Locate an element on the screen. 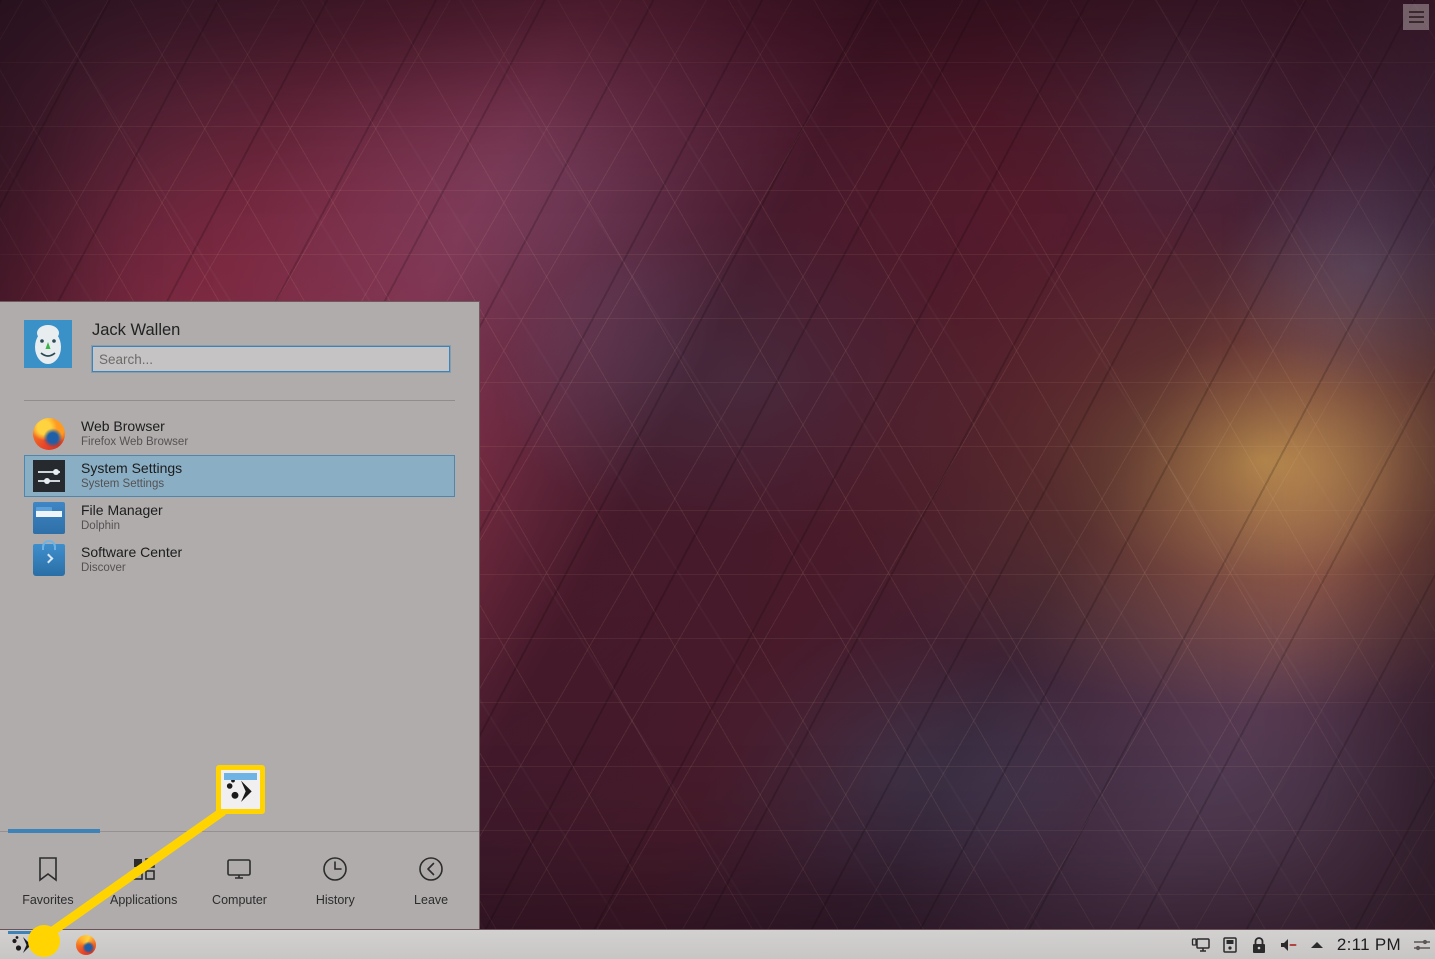 The image size is (1435, 959). network-icon is located at coordinates (1201, 945).